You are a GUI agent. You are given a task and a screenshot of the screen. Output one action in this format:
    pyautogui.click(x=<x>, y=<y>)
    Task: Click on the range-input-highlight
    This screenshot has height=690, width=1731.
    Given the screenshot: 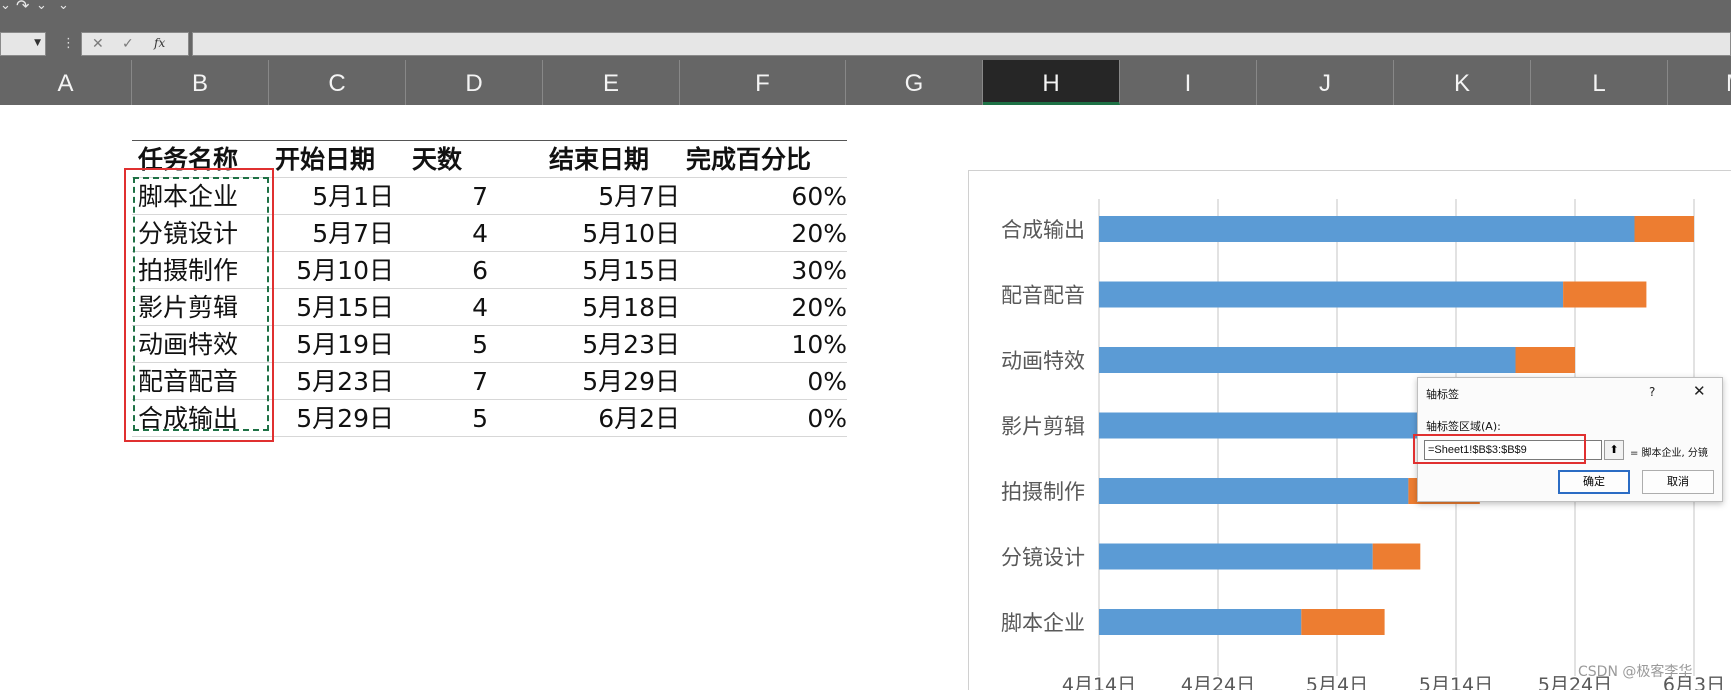 What is the action you would take?
    pyautogui.click(x=1499, y=449)
    